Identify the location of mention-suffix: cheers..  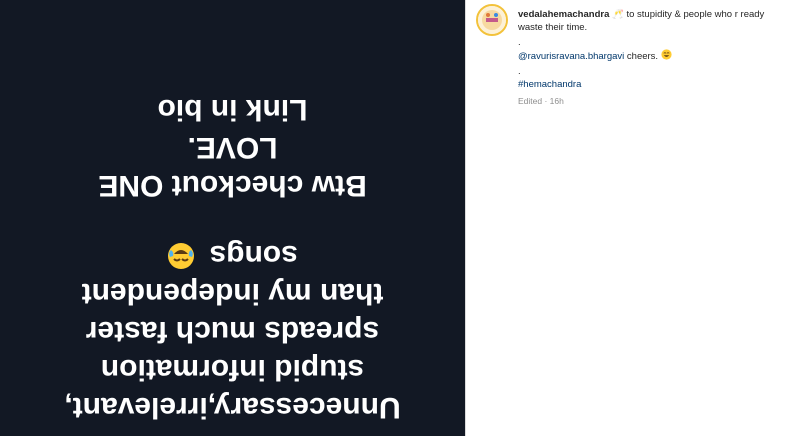
(641, 56).